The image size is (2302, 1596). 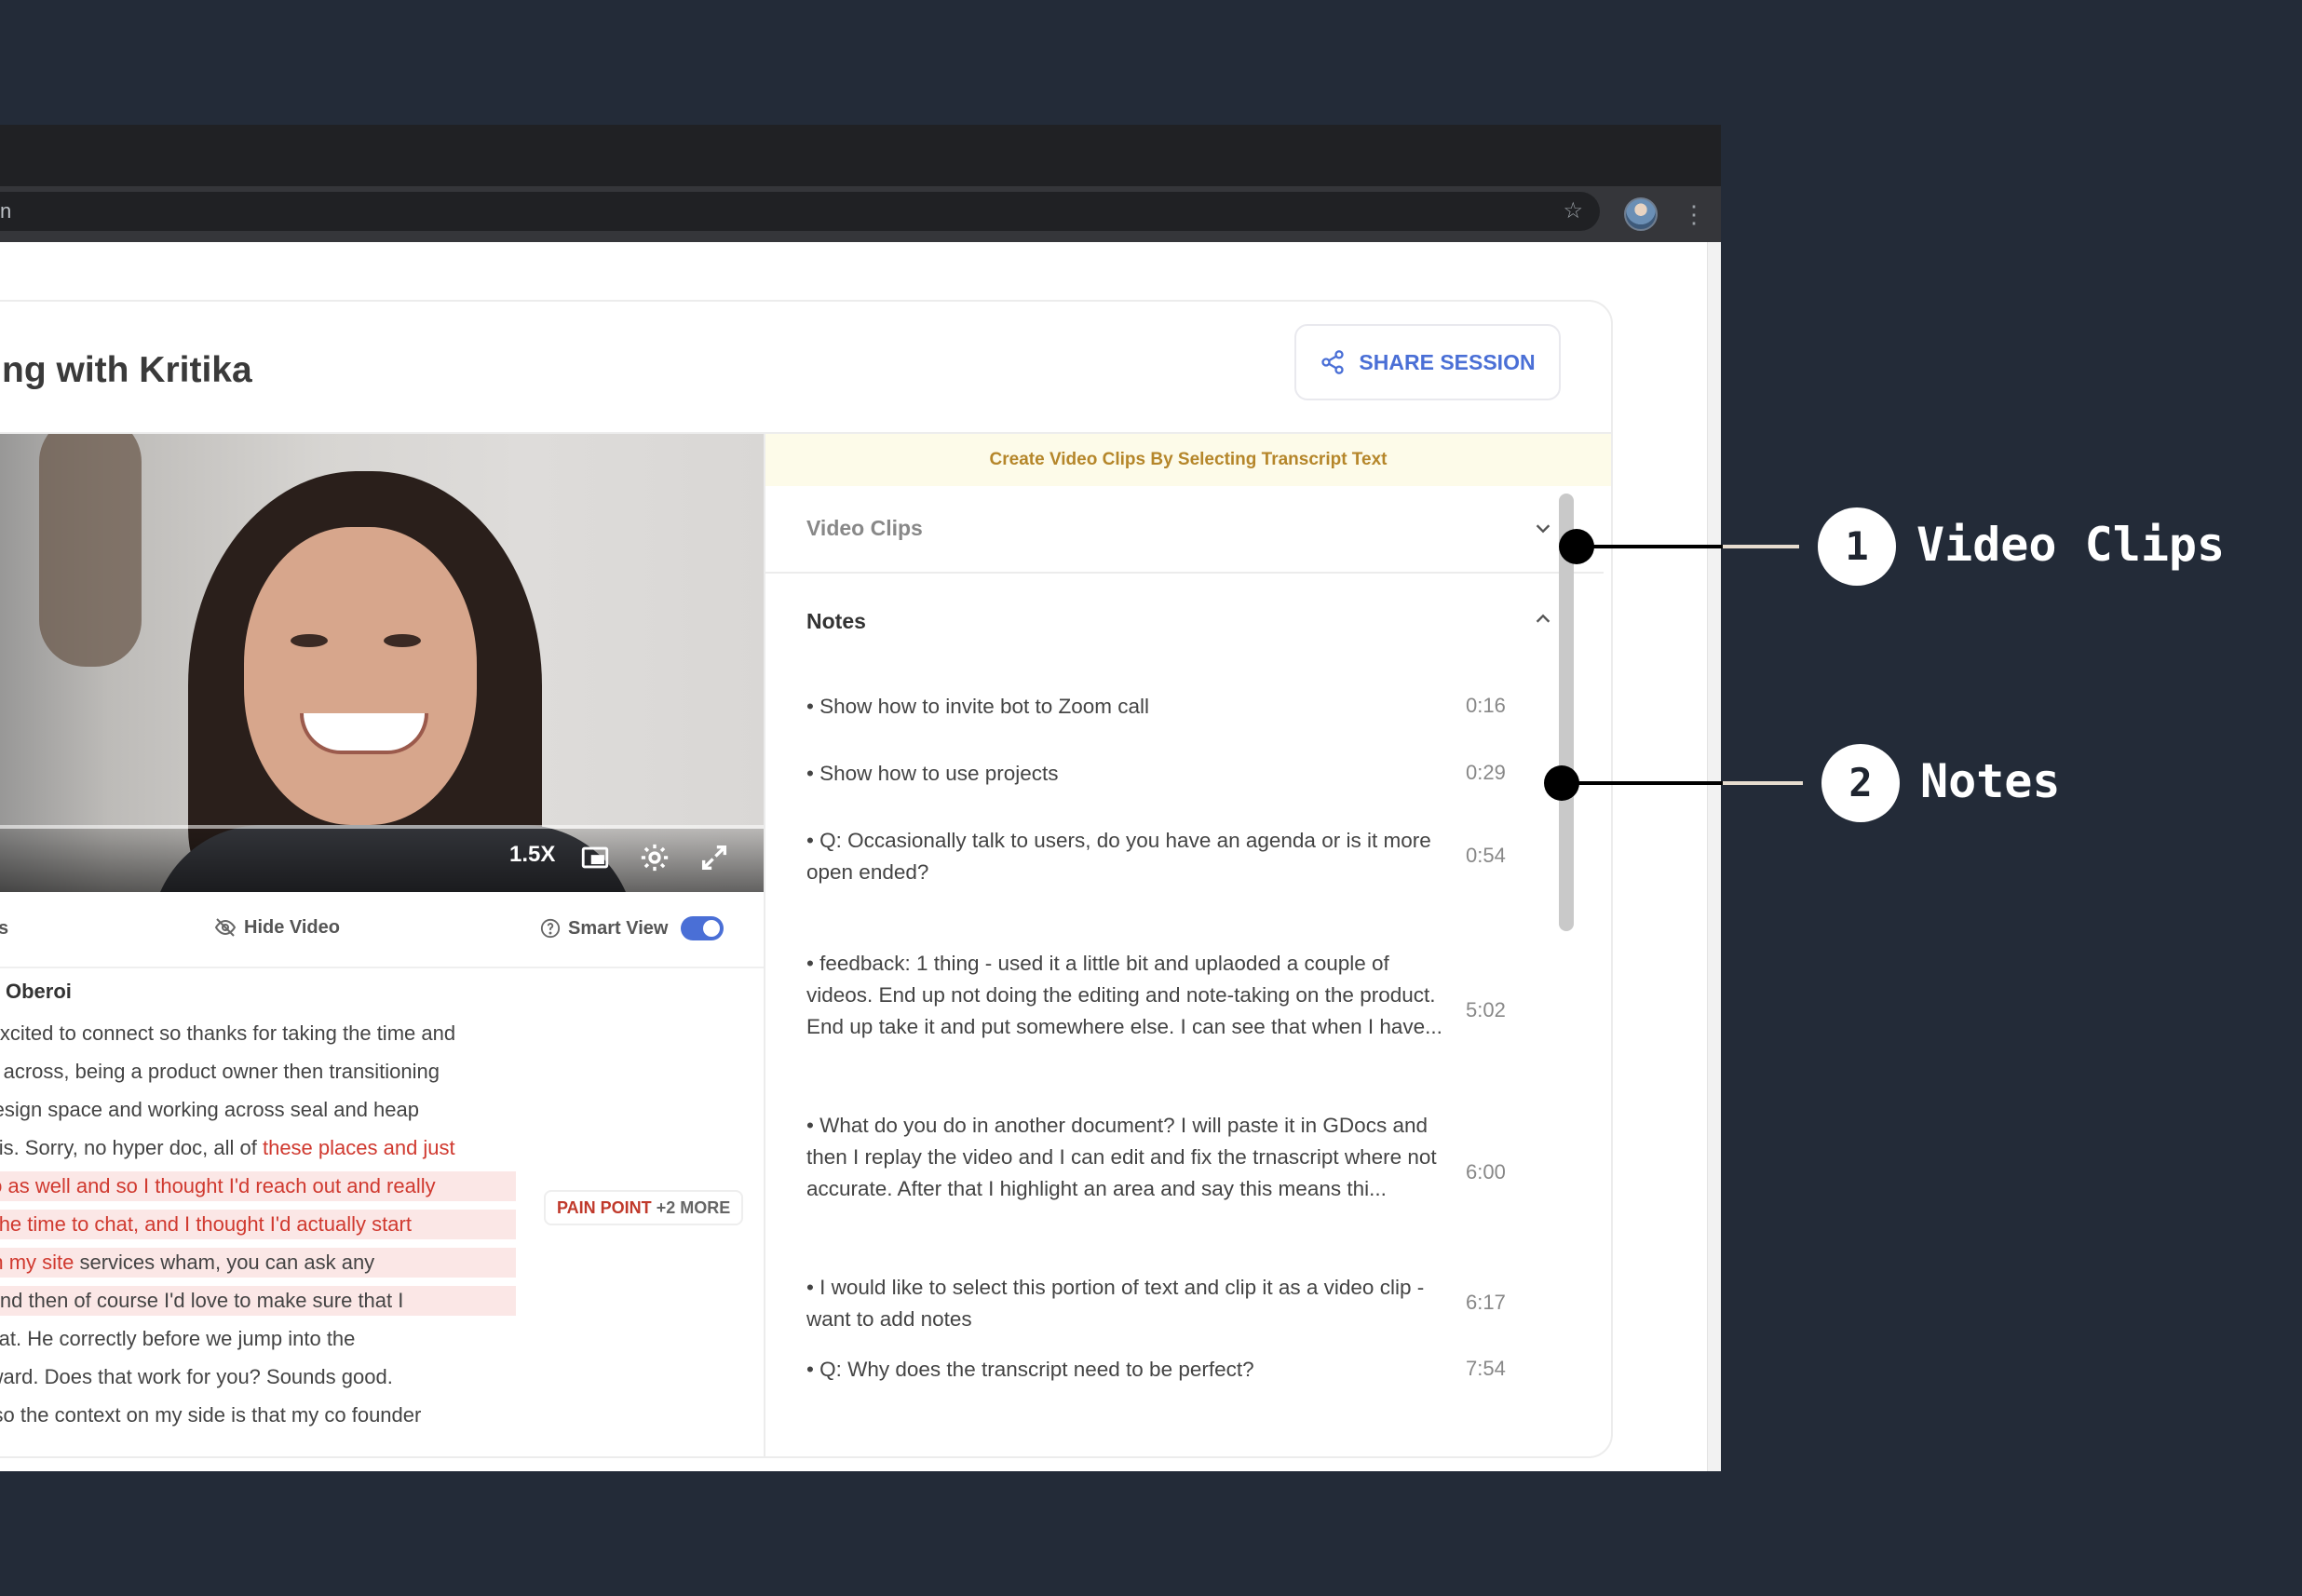 What do you see at coordinates (1503, 773) in the screenshot?
I see `note-timestamp: 0:29` at bounding box center [1503, 773].